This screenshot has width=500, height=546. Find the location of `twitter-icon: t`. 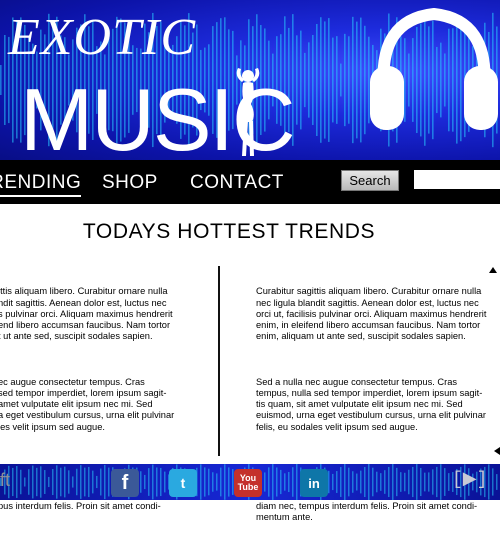

twitter-icon: t is located at coordinates (183, 483).